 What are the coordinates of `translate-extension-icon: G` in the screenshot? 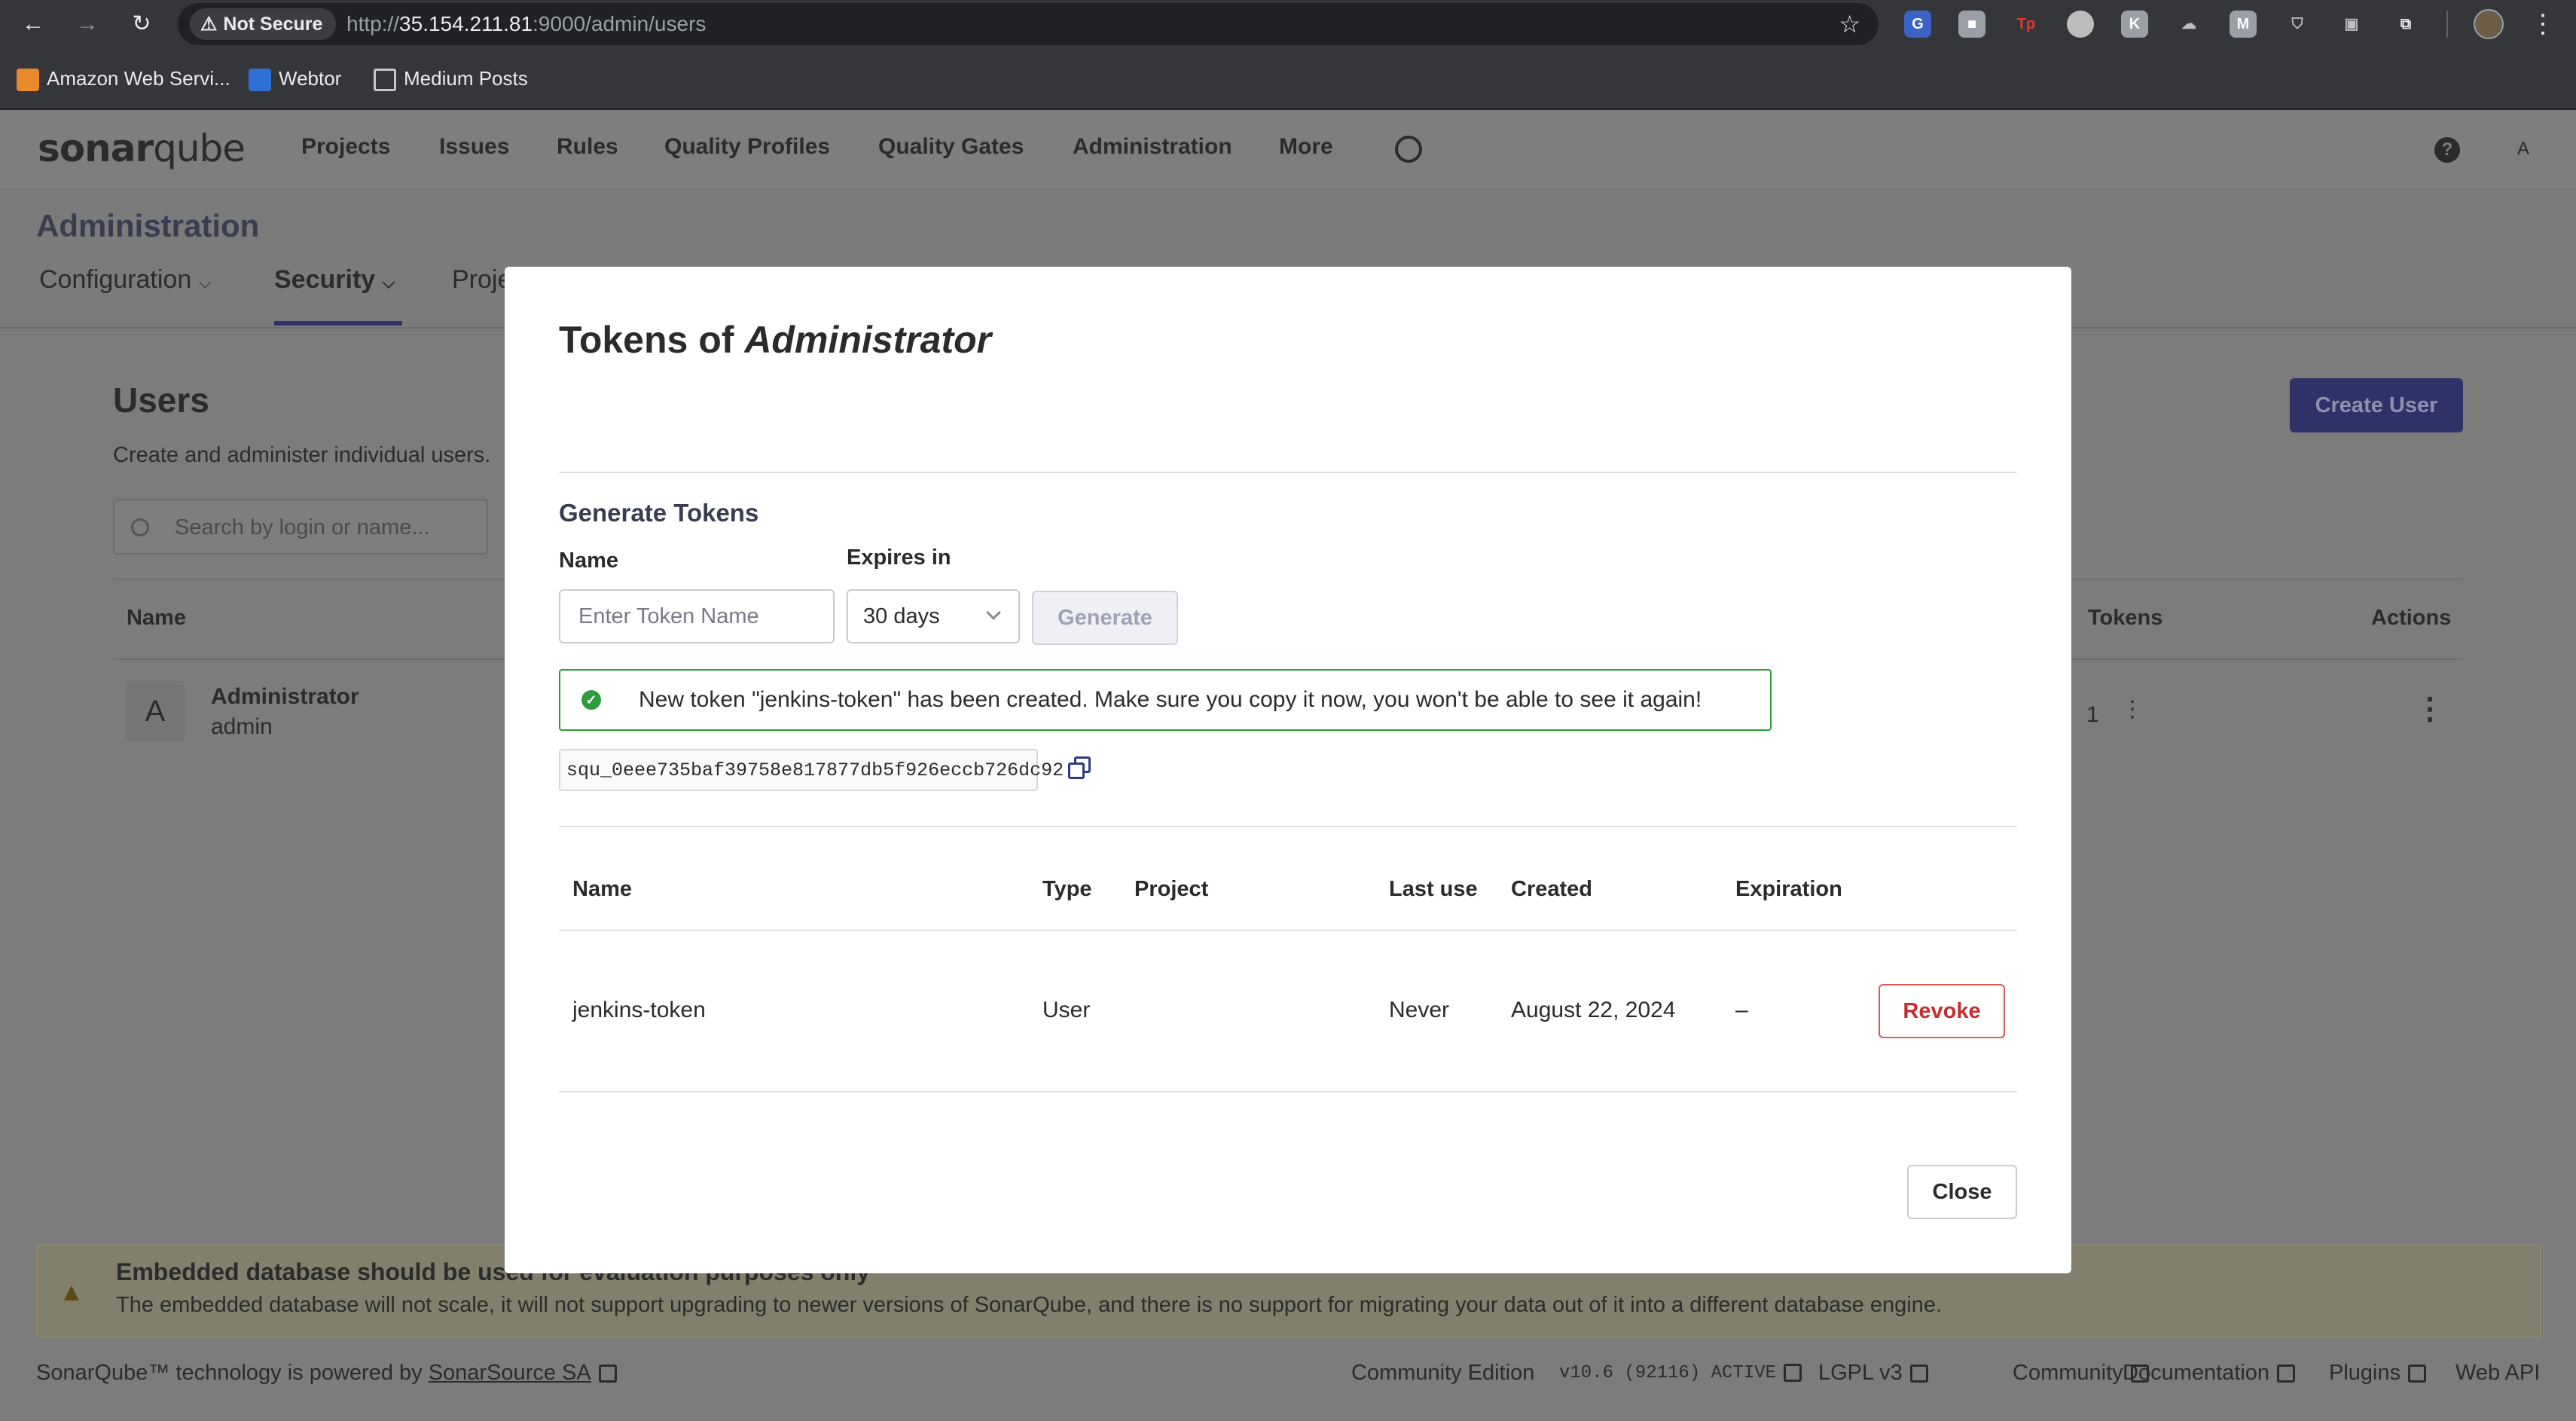 It's located at (1918, 24).